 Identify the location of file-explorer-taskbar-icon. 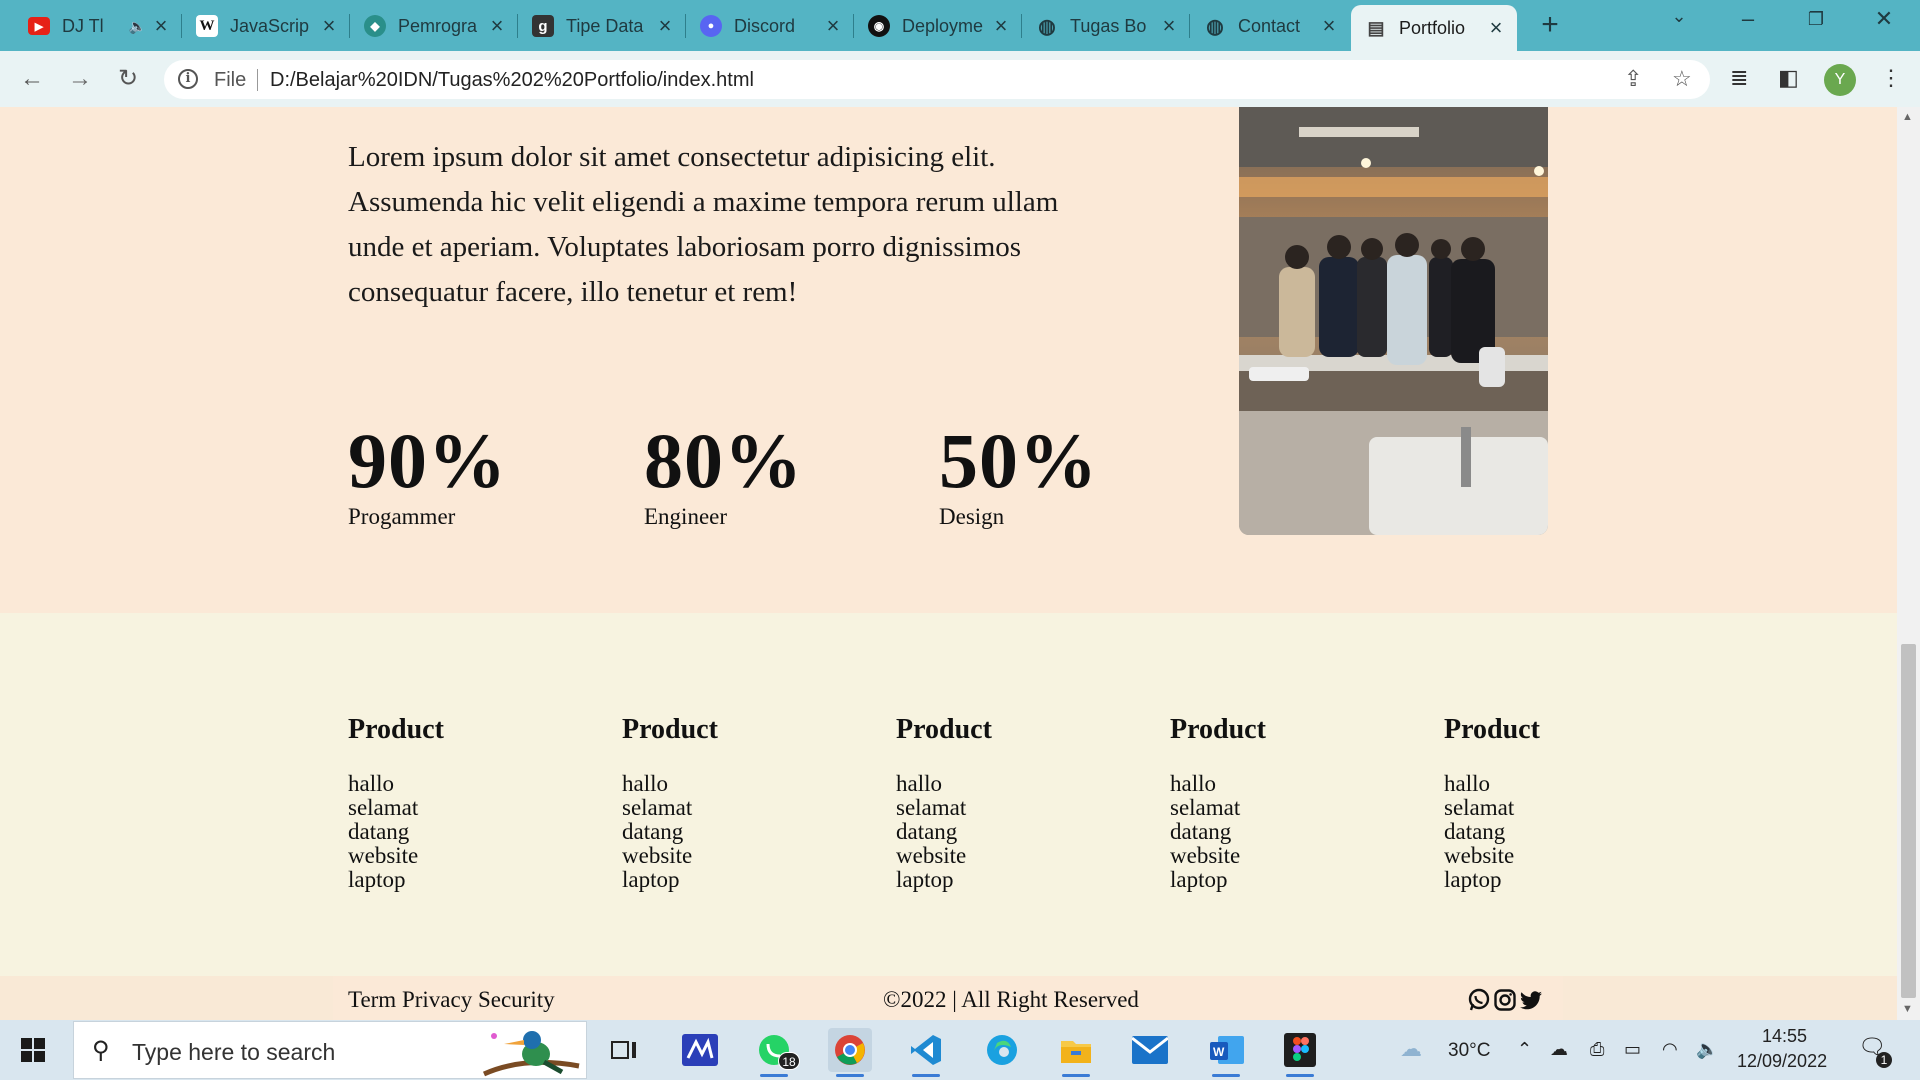
(1076, 1052).